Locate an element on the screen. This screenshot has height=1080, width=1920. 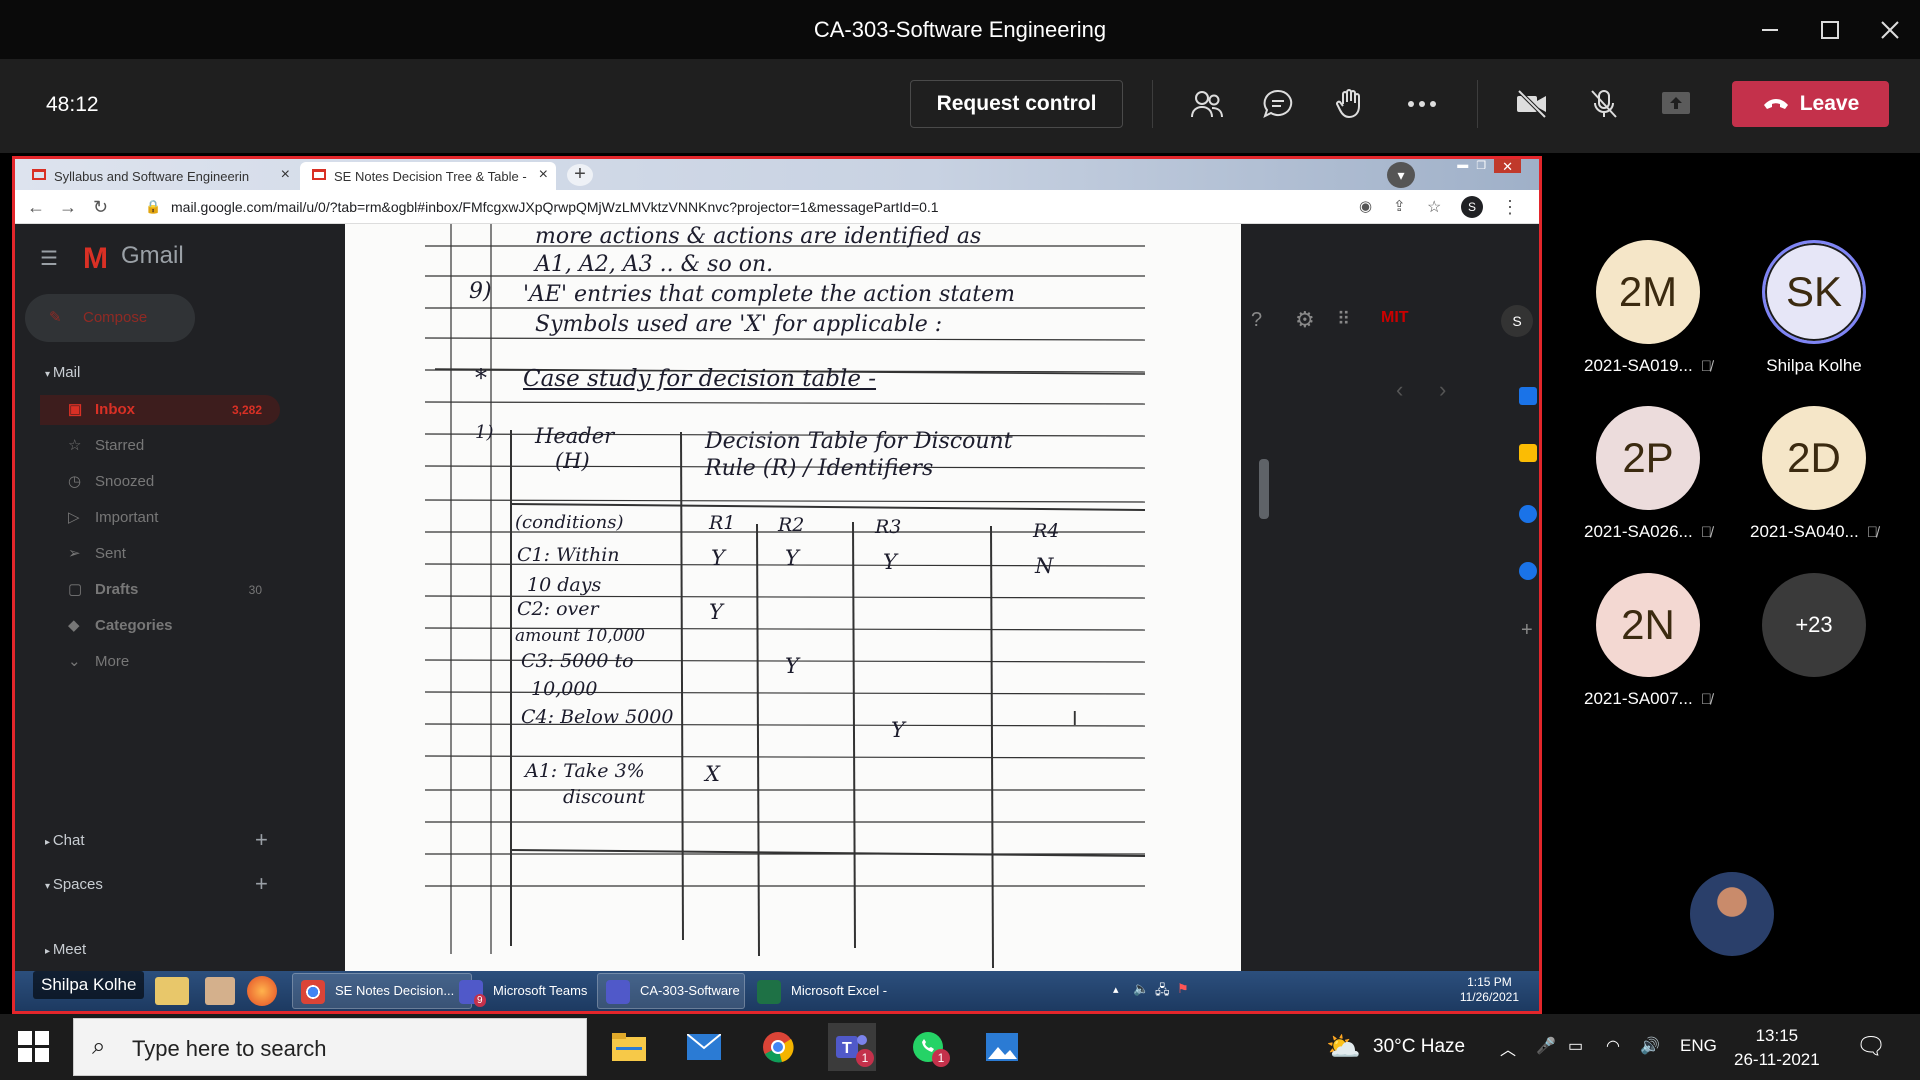
chat-section-label: ▸ Chat is located at coordinates (65, 840).